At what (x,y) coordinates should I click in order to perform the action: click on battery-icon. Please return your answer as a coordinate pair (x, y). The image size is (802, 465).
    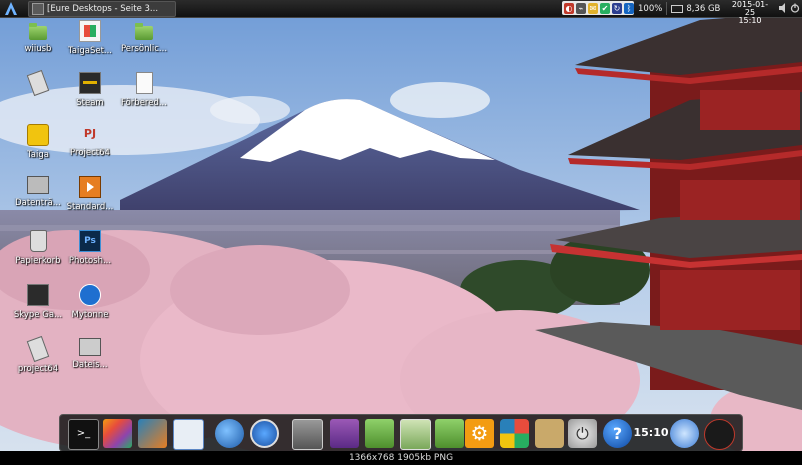
    Looking at the image, I should click on (677, 8).